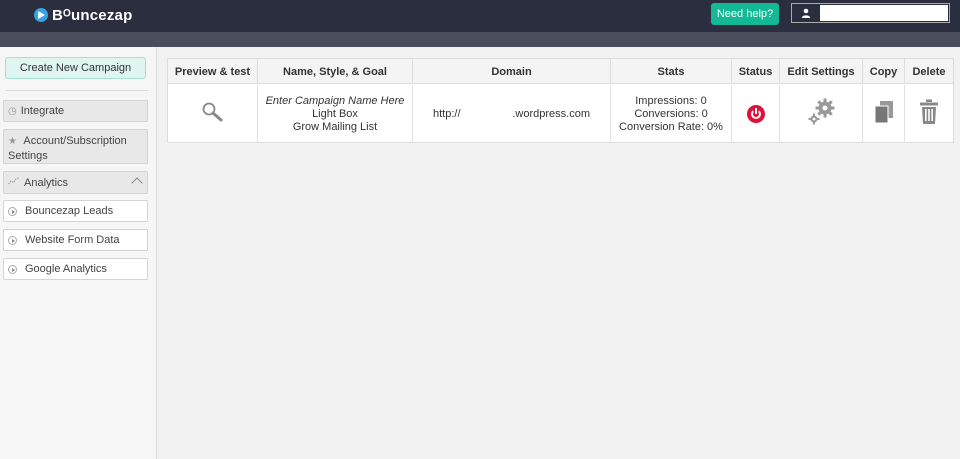 This screenshot has width=960, height=459. I want to click on clock-icon: ◷, so click(12, 111).